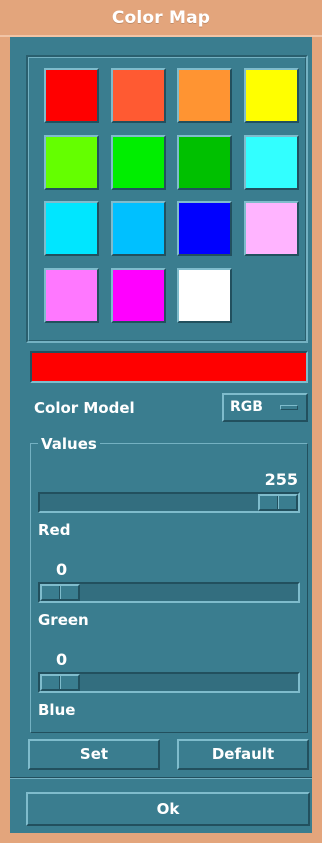 Image resolution: width=322 pixels, height=843 pixels. I want to click on color-swatch-aqua, so click(271, 162).